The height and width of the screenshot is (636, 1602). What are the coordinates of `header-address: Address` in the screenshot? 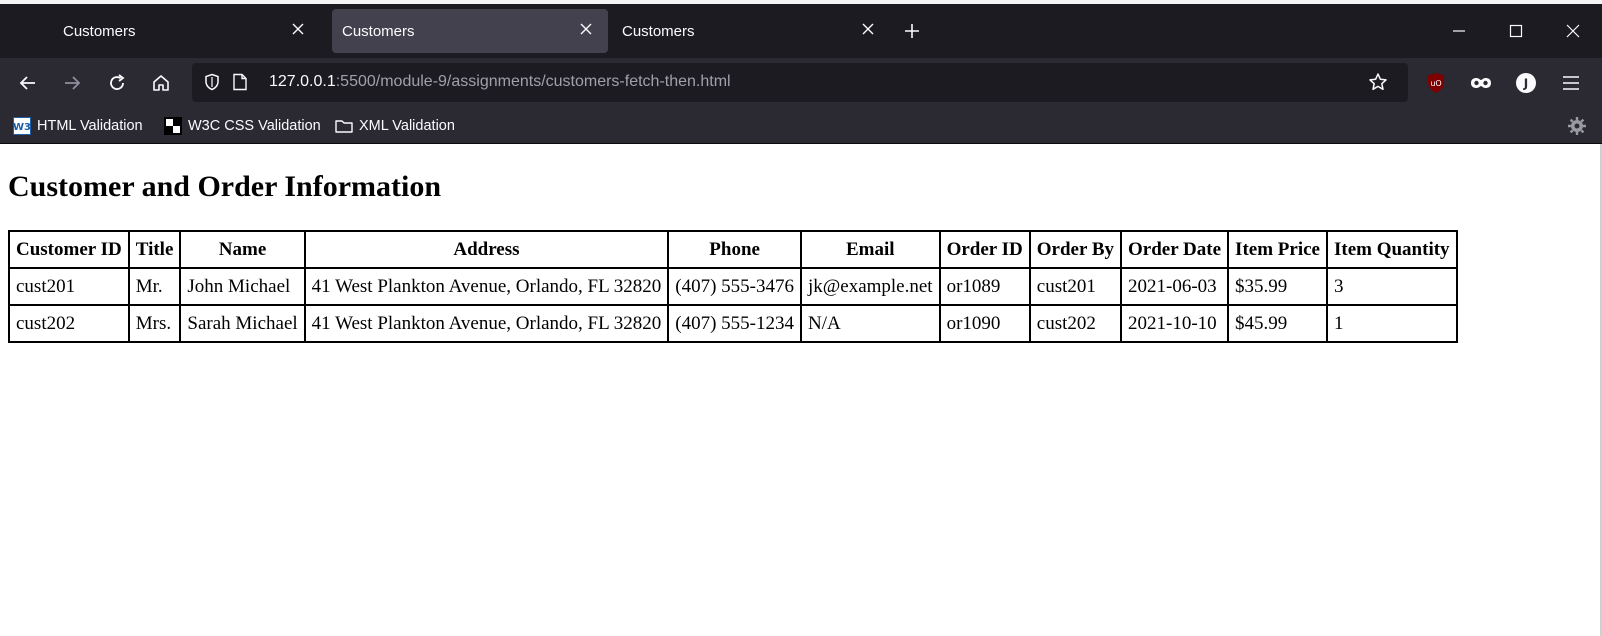 It's located at (486, 249).